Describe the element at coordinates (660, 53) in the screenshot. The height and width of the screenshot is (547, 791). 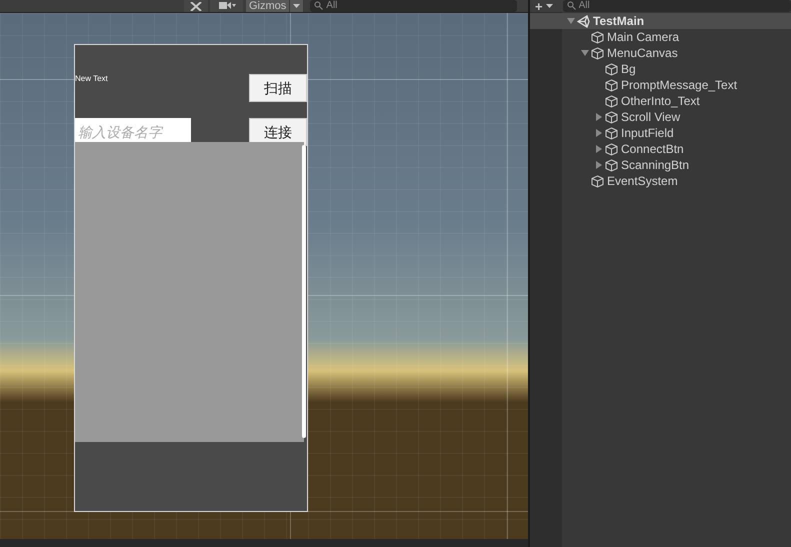
I see `hierarchy-item: MenuCanvas` at that location.